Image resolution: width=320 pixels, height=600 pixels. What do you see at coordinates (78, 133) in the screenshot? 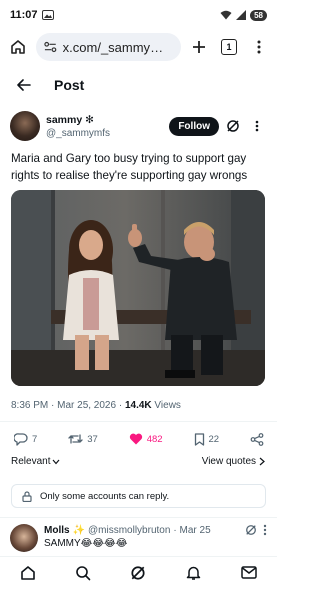
I see `author-handle: @_sammymfs` at bounding box center [78, 133].